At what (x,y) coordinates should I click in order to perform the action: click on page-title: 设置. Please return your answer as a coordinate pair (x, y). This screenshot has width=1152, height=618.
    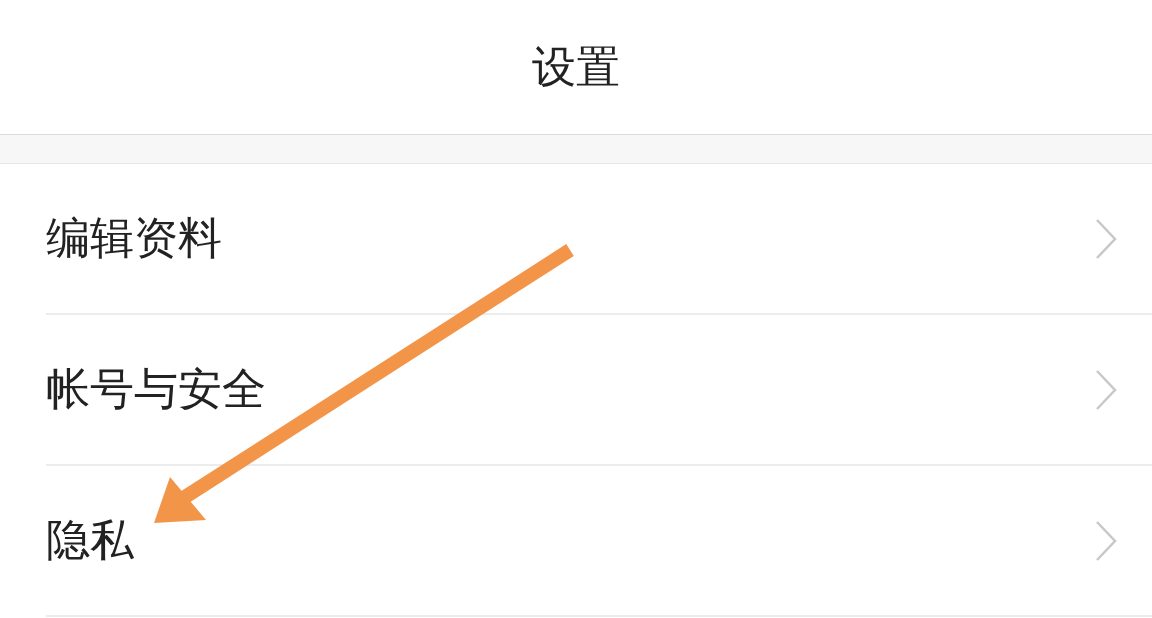
    Looking at the image, I should click on (576, 66).